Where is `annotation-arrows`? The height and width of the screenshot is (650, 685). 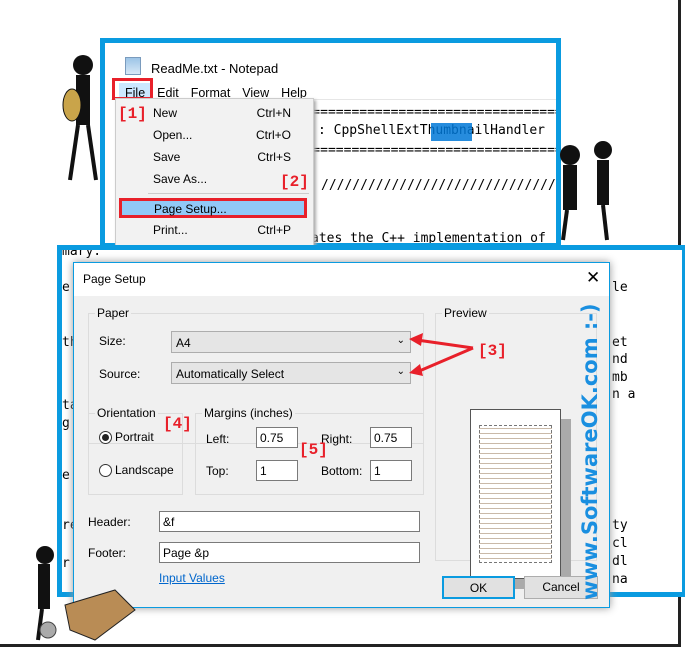
annotation-arrows is located at coordinates (441, 354).